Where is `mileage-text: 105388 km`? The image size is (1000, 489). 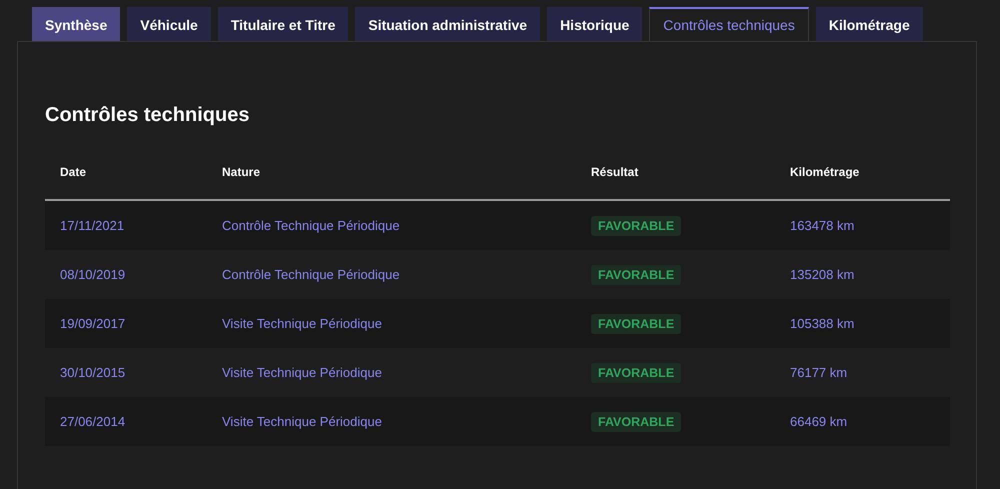
mileage-text: 105388 km is located at coordinates (822, 323).